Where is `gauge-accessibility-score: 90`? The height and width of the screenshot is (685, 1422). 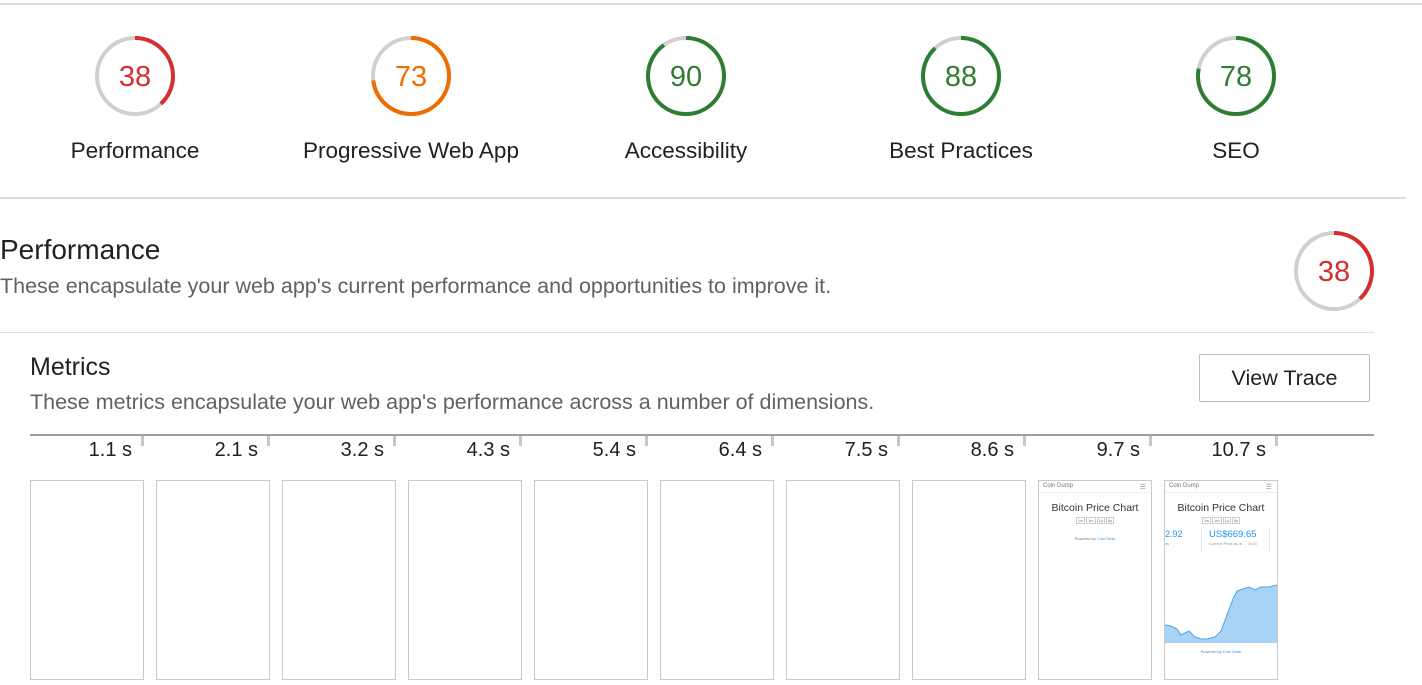
gauge-accessibility-score: 90 is located at coordinates (686, 77).